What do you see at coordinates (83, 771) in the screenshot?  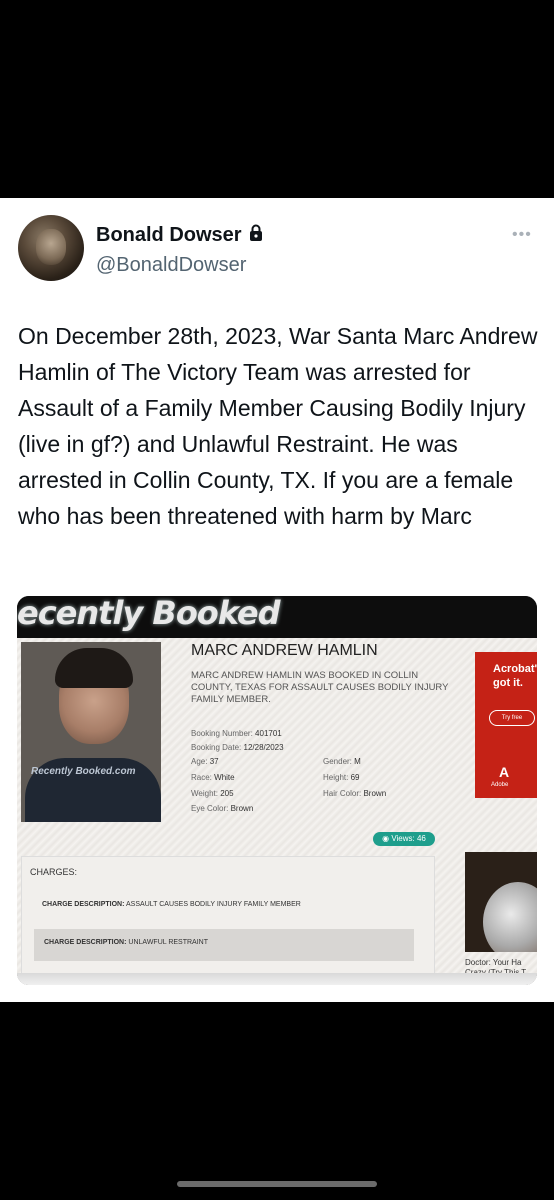 I see `photo-watermark: Recently Booked.com` at bounding box center [83, 771].